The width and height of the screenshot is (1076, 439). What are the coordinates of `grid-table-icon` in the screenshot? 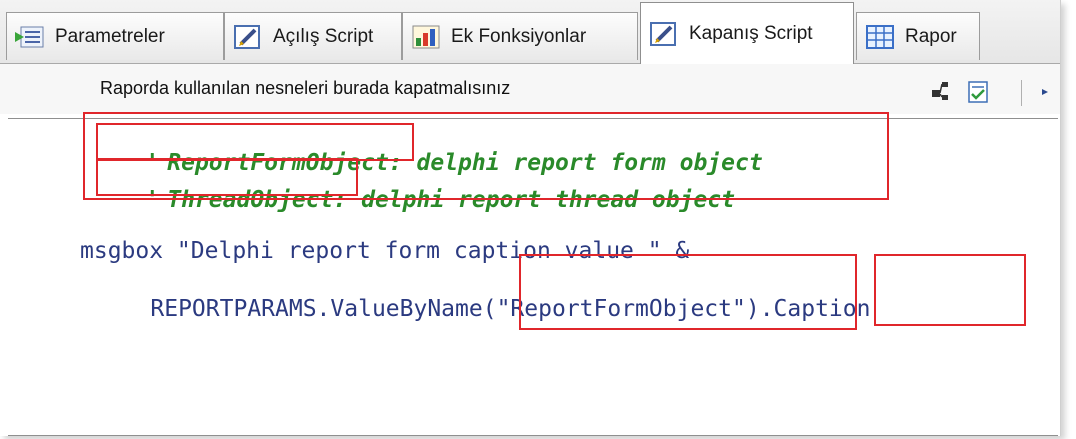 It's located at (880, 37).